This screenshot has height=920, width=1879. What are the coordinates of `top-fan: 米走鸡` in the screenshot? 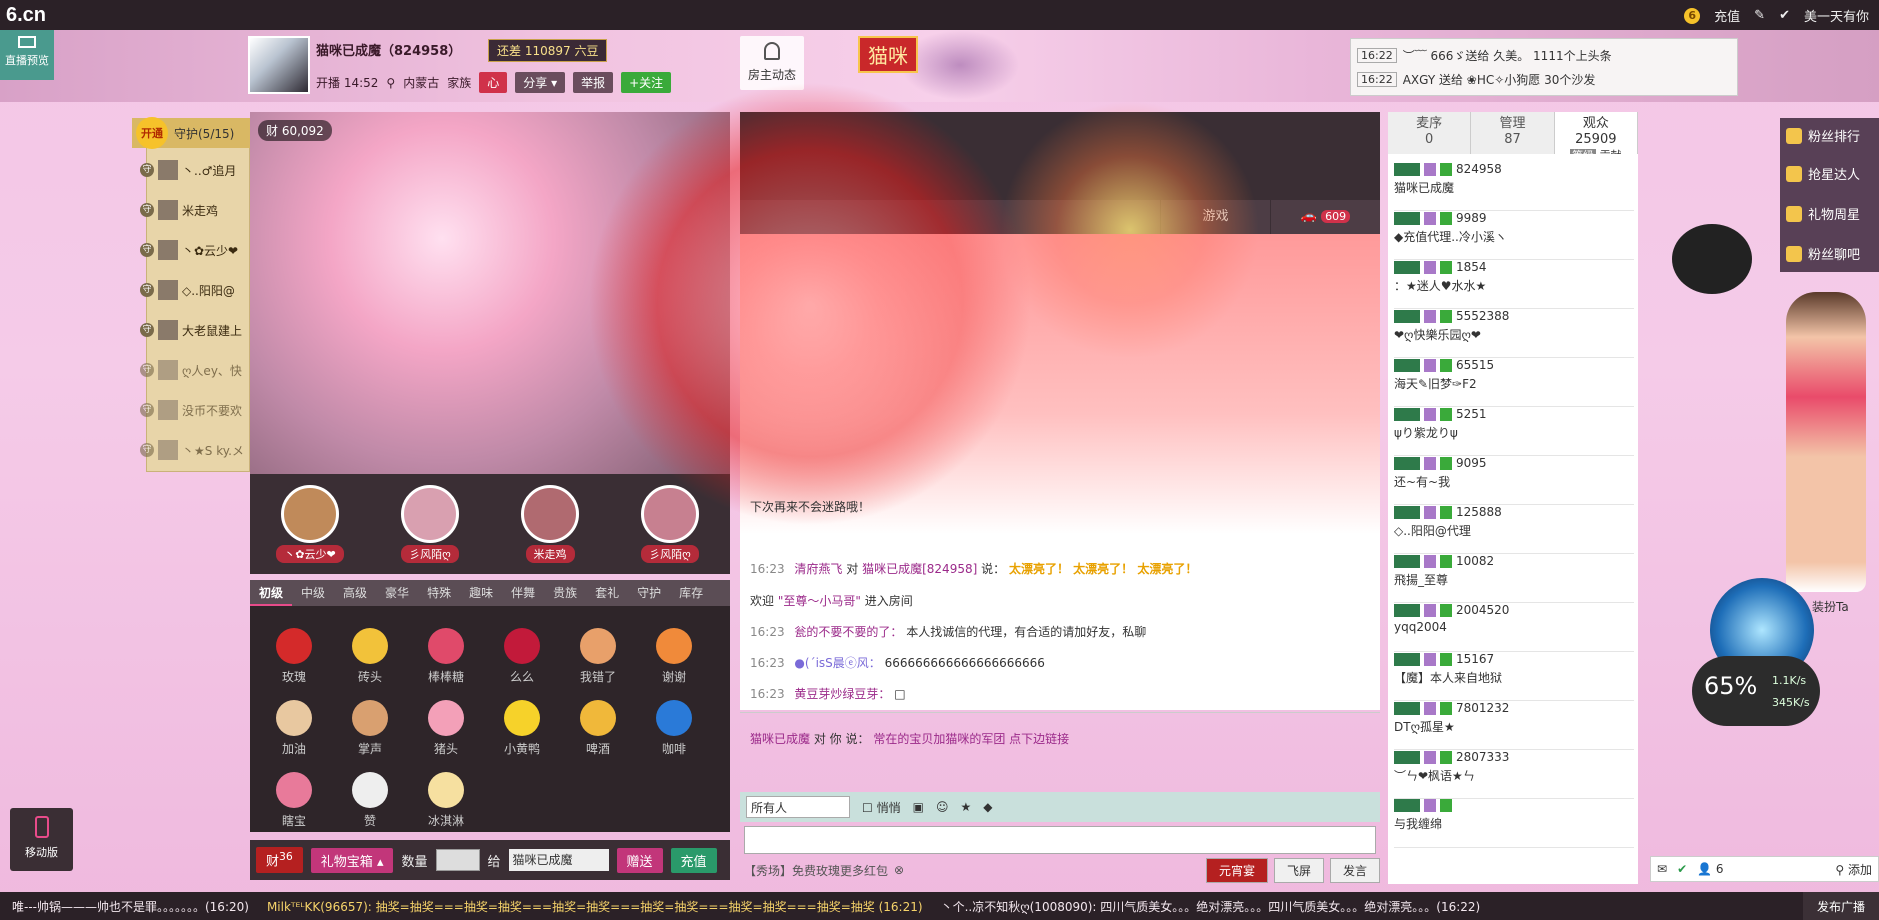 It's located at (550, 524).